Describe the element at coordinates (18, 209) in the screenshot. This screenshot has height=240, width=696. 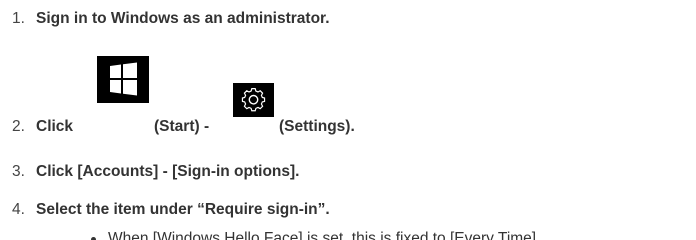
I see `step-4-number: 4.` at that location.